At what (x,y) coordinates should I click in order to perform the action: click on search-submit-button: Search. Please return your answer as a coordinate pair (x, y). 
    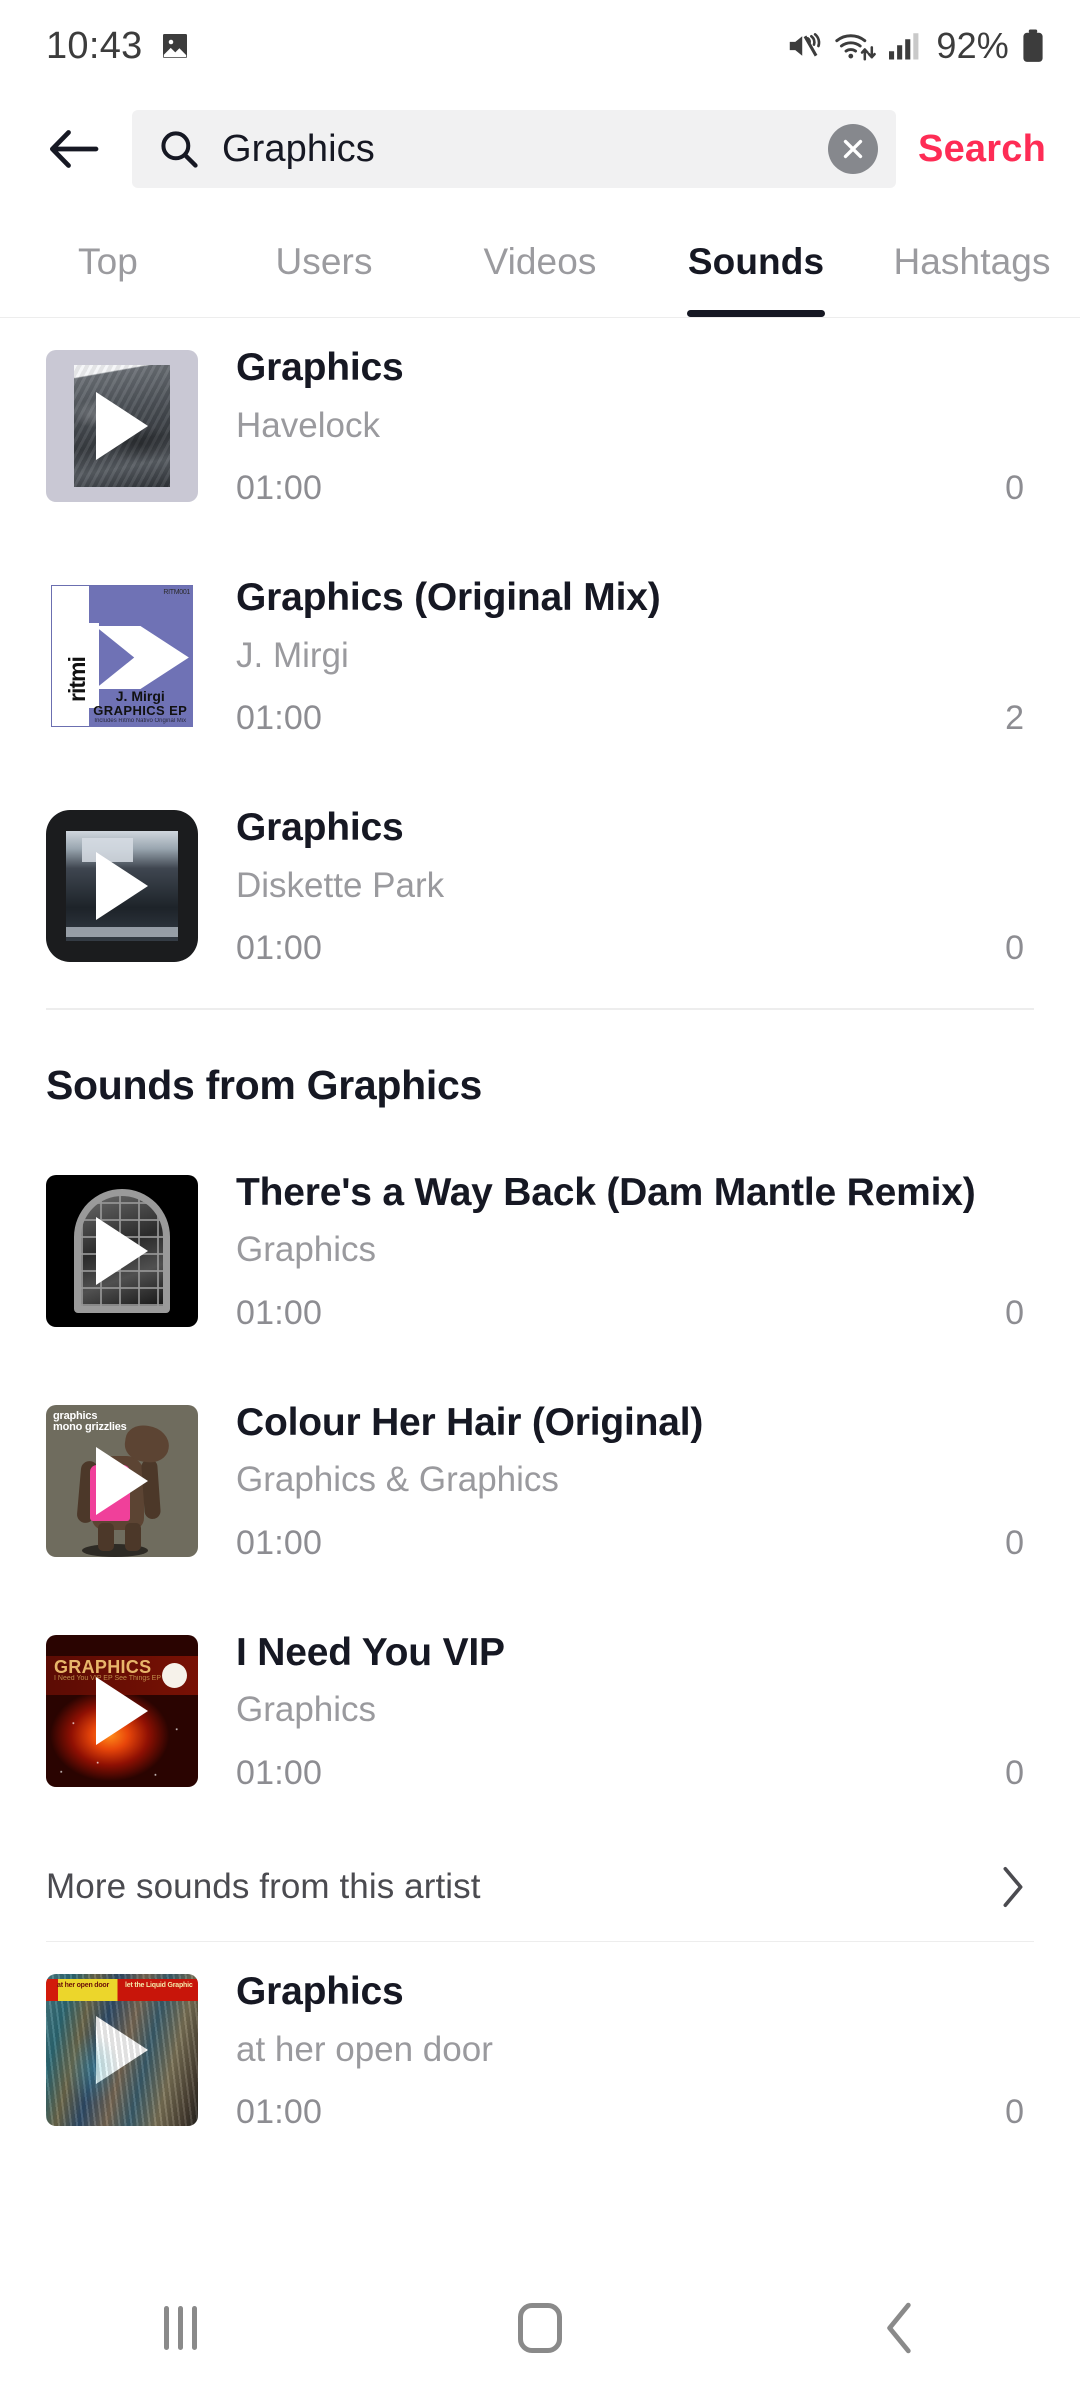
    Looking at the image, I should click on (986, 149).